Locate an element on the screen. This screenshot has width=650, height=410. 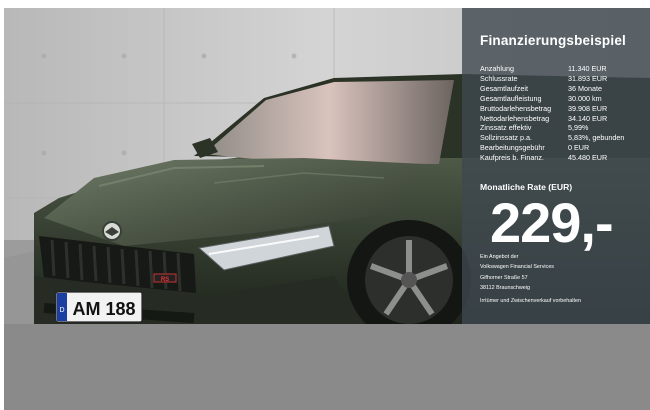
spec-value: 36 Monate is located at coordinates (585, 88).